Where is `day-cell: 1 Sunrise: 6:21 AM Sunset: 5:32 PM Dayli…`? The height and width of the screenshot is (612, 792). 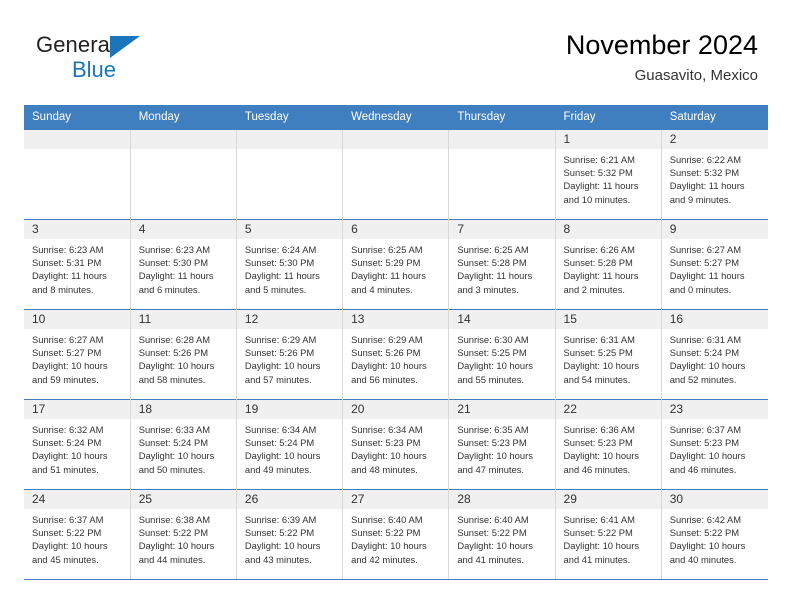 day-cell: 1 Sunrise: 6:21 AM Sunset: 5:32 PM Dayli… is located at coordinates (608, 174).